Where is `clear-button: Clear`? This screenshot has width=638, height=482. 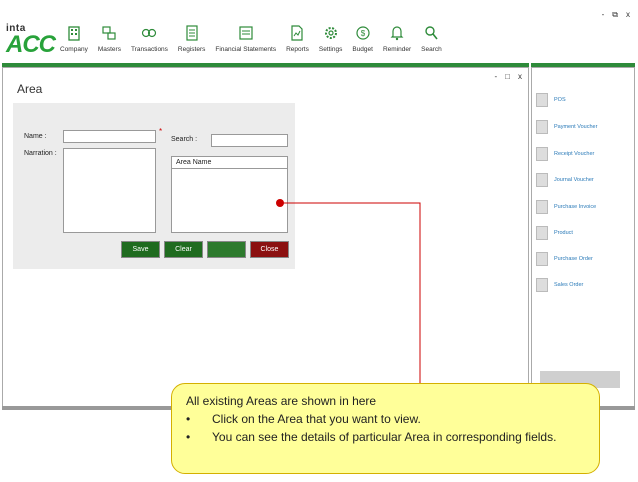 clear-button: Clear is located at coordinates (183, 249).